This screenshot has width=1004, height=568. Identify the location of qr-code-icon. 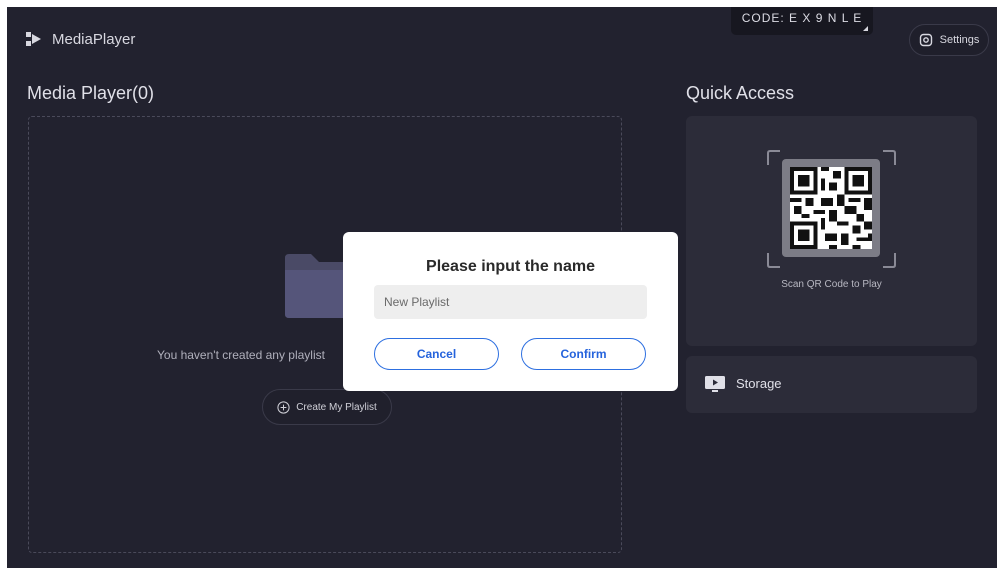
(831, 208).